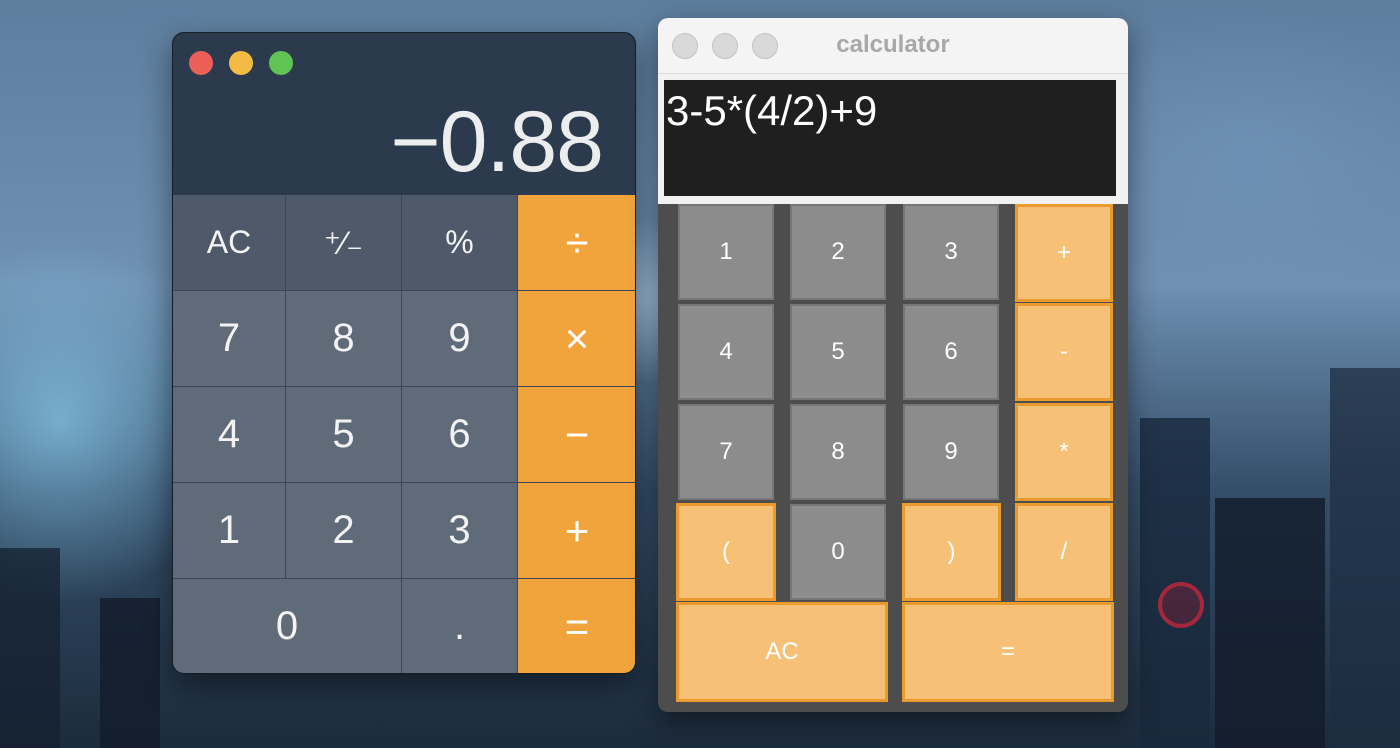  I want to click on key-decimal: ., so click(460, 626).